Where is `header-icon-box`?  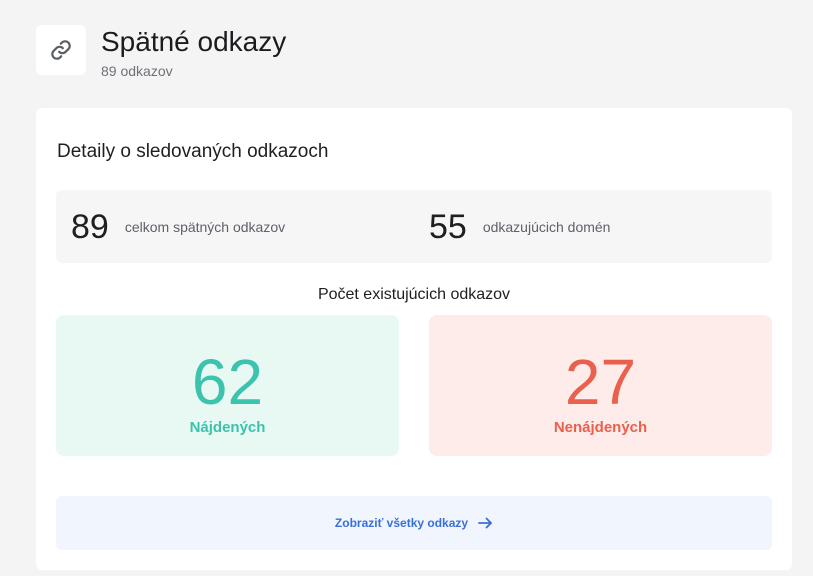
header-icon-box is located at coordinates (61, 50).